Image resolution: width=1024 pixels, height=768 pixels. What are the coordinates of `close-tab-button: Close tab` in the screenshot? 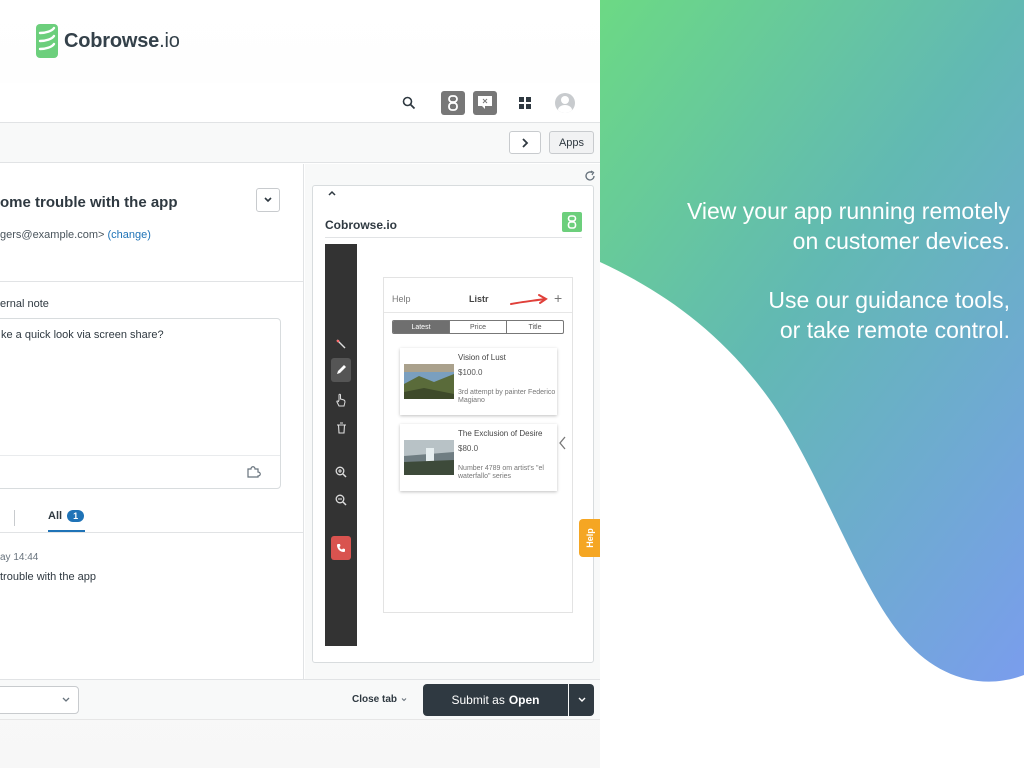 It's located at (379, 699).